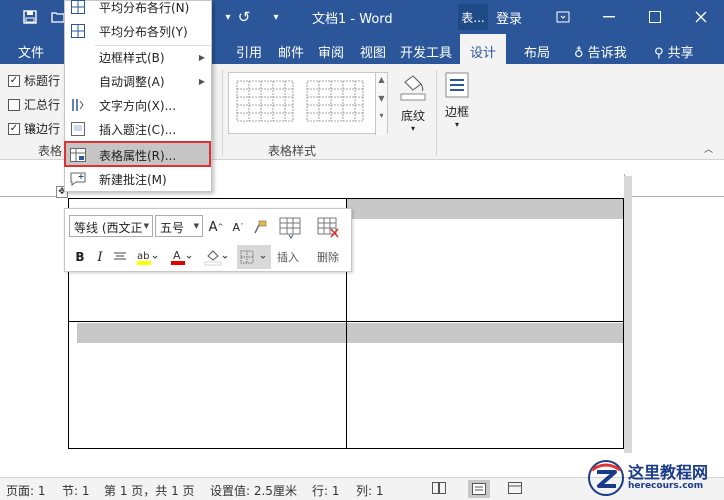  Describe the element at coordinates (370, 490) in the screenshot. I see `status-column: 列: 1` at that location.